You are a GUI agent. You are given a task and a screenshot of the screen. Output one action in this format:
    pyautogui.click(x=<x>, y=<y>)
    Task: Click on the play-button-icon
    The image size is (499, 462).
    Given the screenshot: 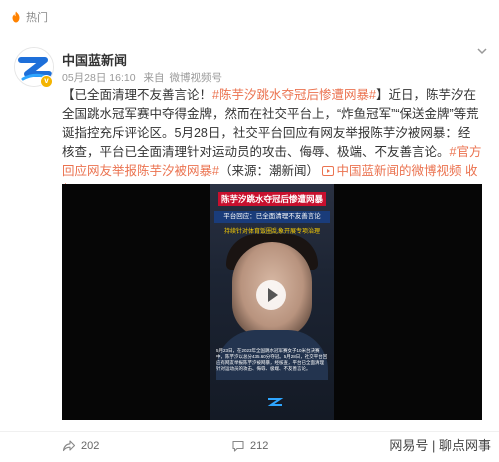 What is the action you would take?
    pyautogui.click(x=271, y=295)
    